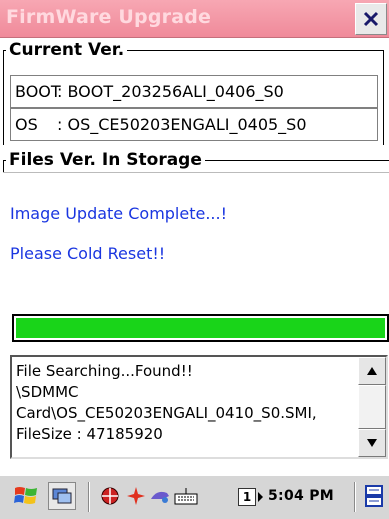 The height and width of the screenshot is (519, 389). I want to click on cold-reset-message: Please Cold Reset!!, so click(88, 253).